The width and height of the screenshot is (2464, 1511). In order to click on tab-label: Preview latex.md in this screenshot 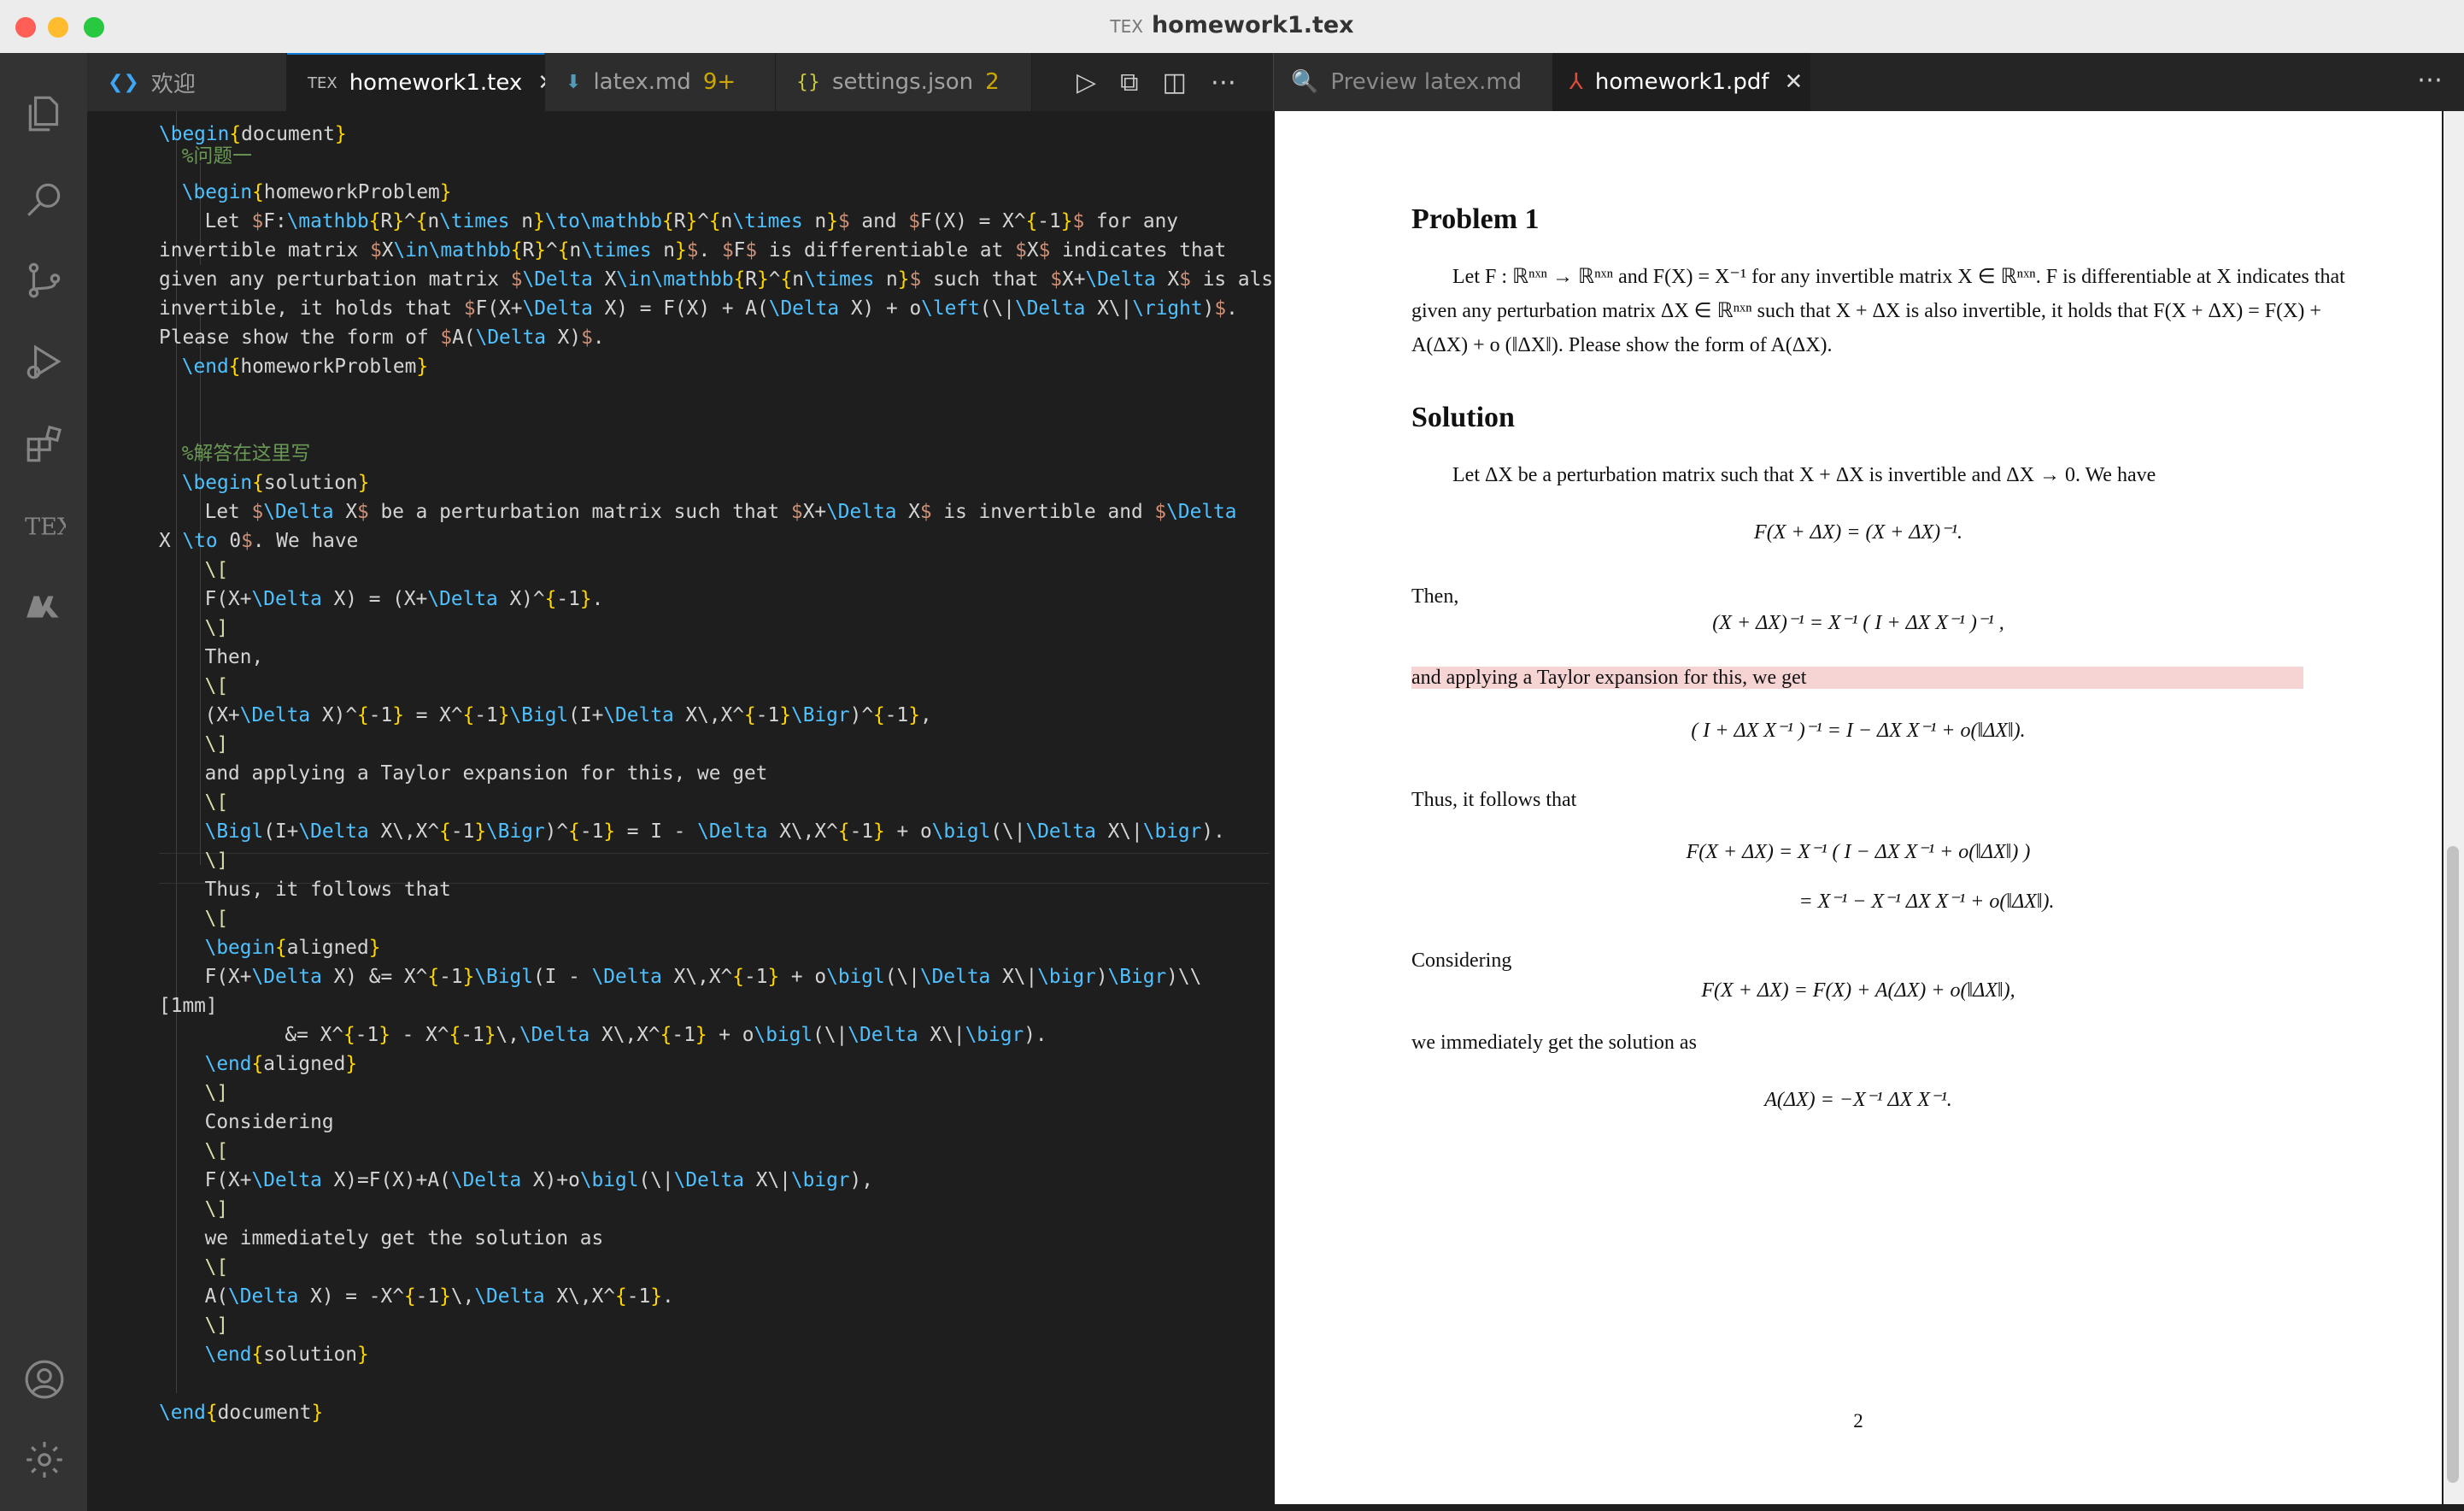, I will do `click(1426, 82)`.